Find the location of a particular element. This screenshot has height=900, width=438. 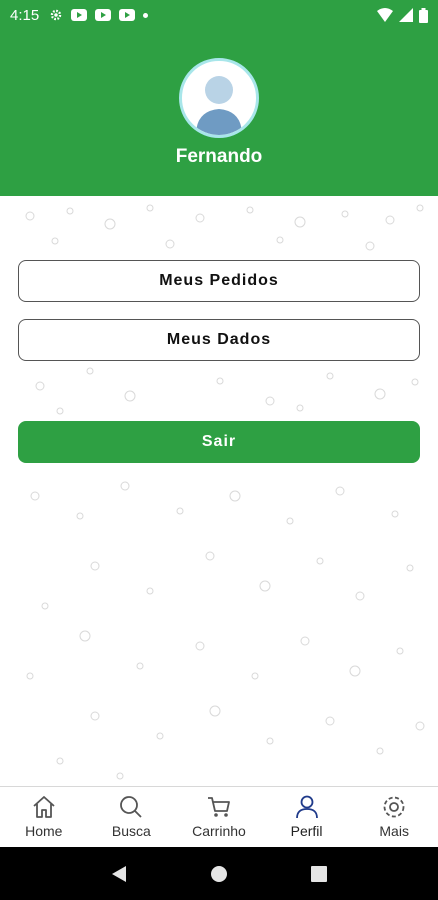

nav-item-home: Home is located at coordinates (44, 817).